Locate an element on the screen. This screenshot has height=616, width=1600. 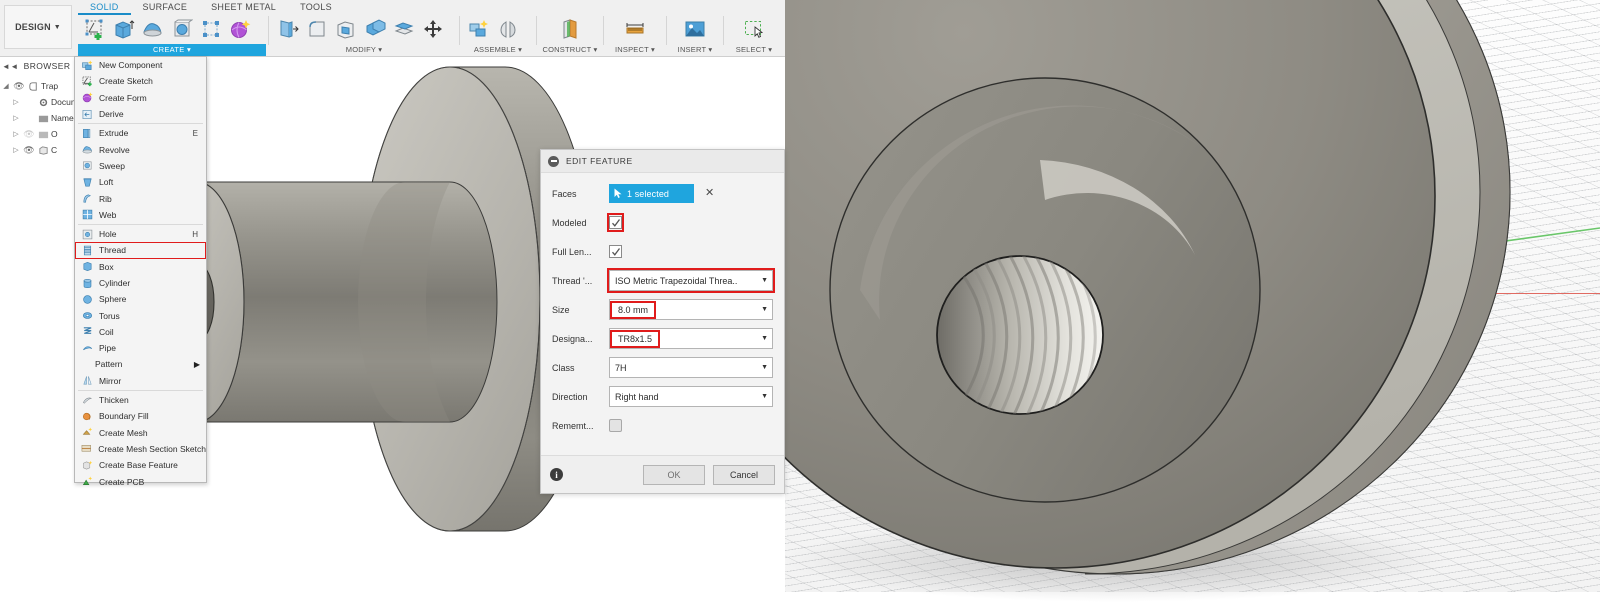
ribbon-group-label-modify: MODIFY ▾ is located at coordinates (364, 50).